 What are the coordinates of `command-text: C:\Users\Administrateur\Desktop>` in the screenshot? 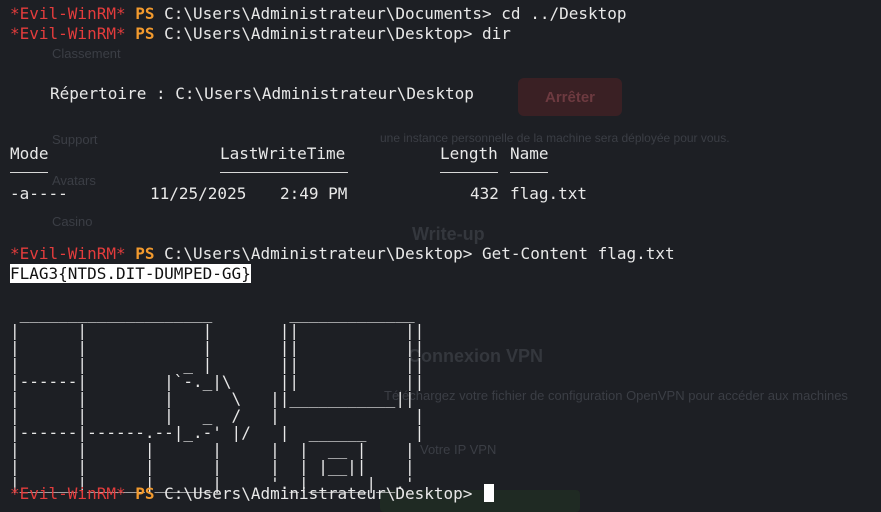 It's located at (323, 493).